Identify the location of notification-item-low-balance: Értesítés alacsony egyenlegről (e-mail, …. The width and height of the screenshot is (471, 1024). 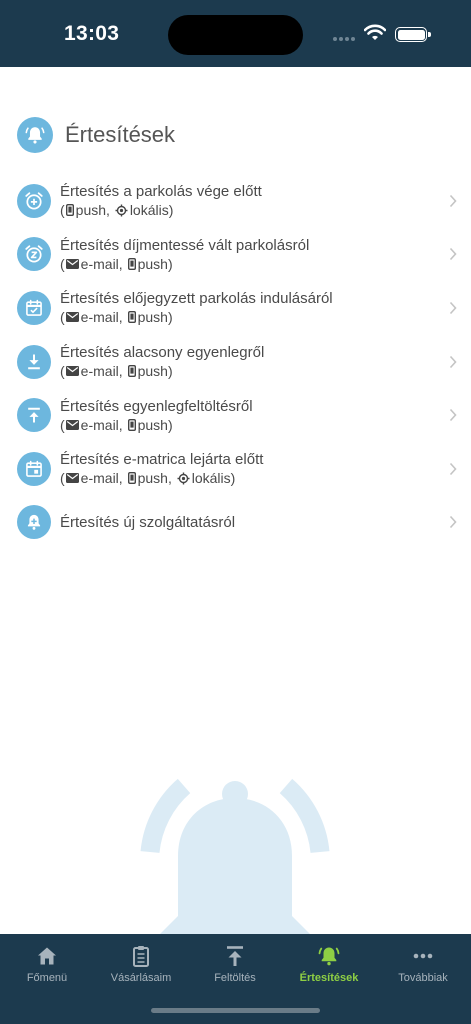
(235, 362).